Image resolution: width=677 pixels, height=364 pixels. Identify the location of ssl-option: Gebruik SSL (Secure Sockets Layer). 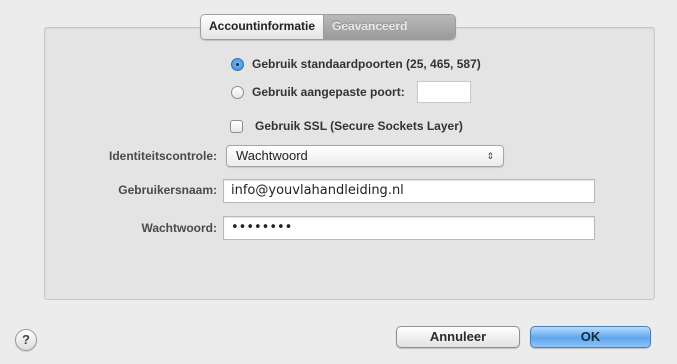
(346, 126).